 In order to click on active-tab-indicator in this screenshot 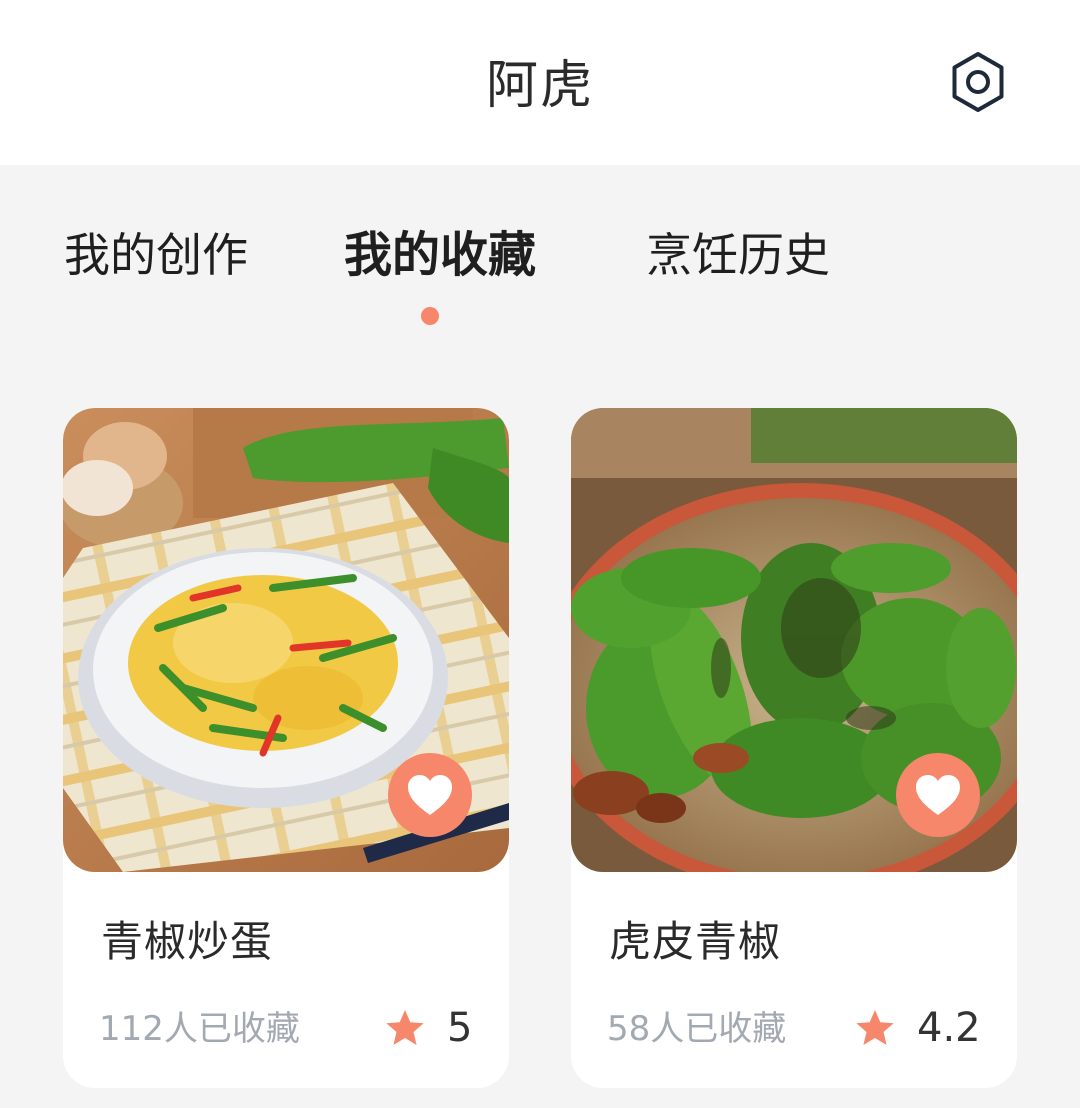, I will do `click(430, 316)`.